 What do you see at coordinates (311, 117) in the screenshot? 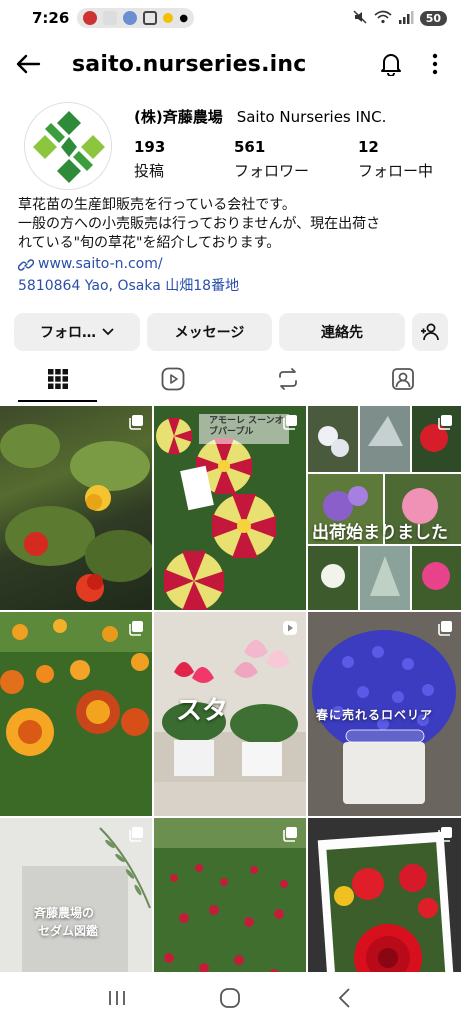
I see `display-name-en: Saito Nurseries INC.` at bounding box center [311, 117].